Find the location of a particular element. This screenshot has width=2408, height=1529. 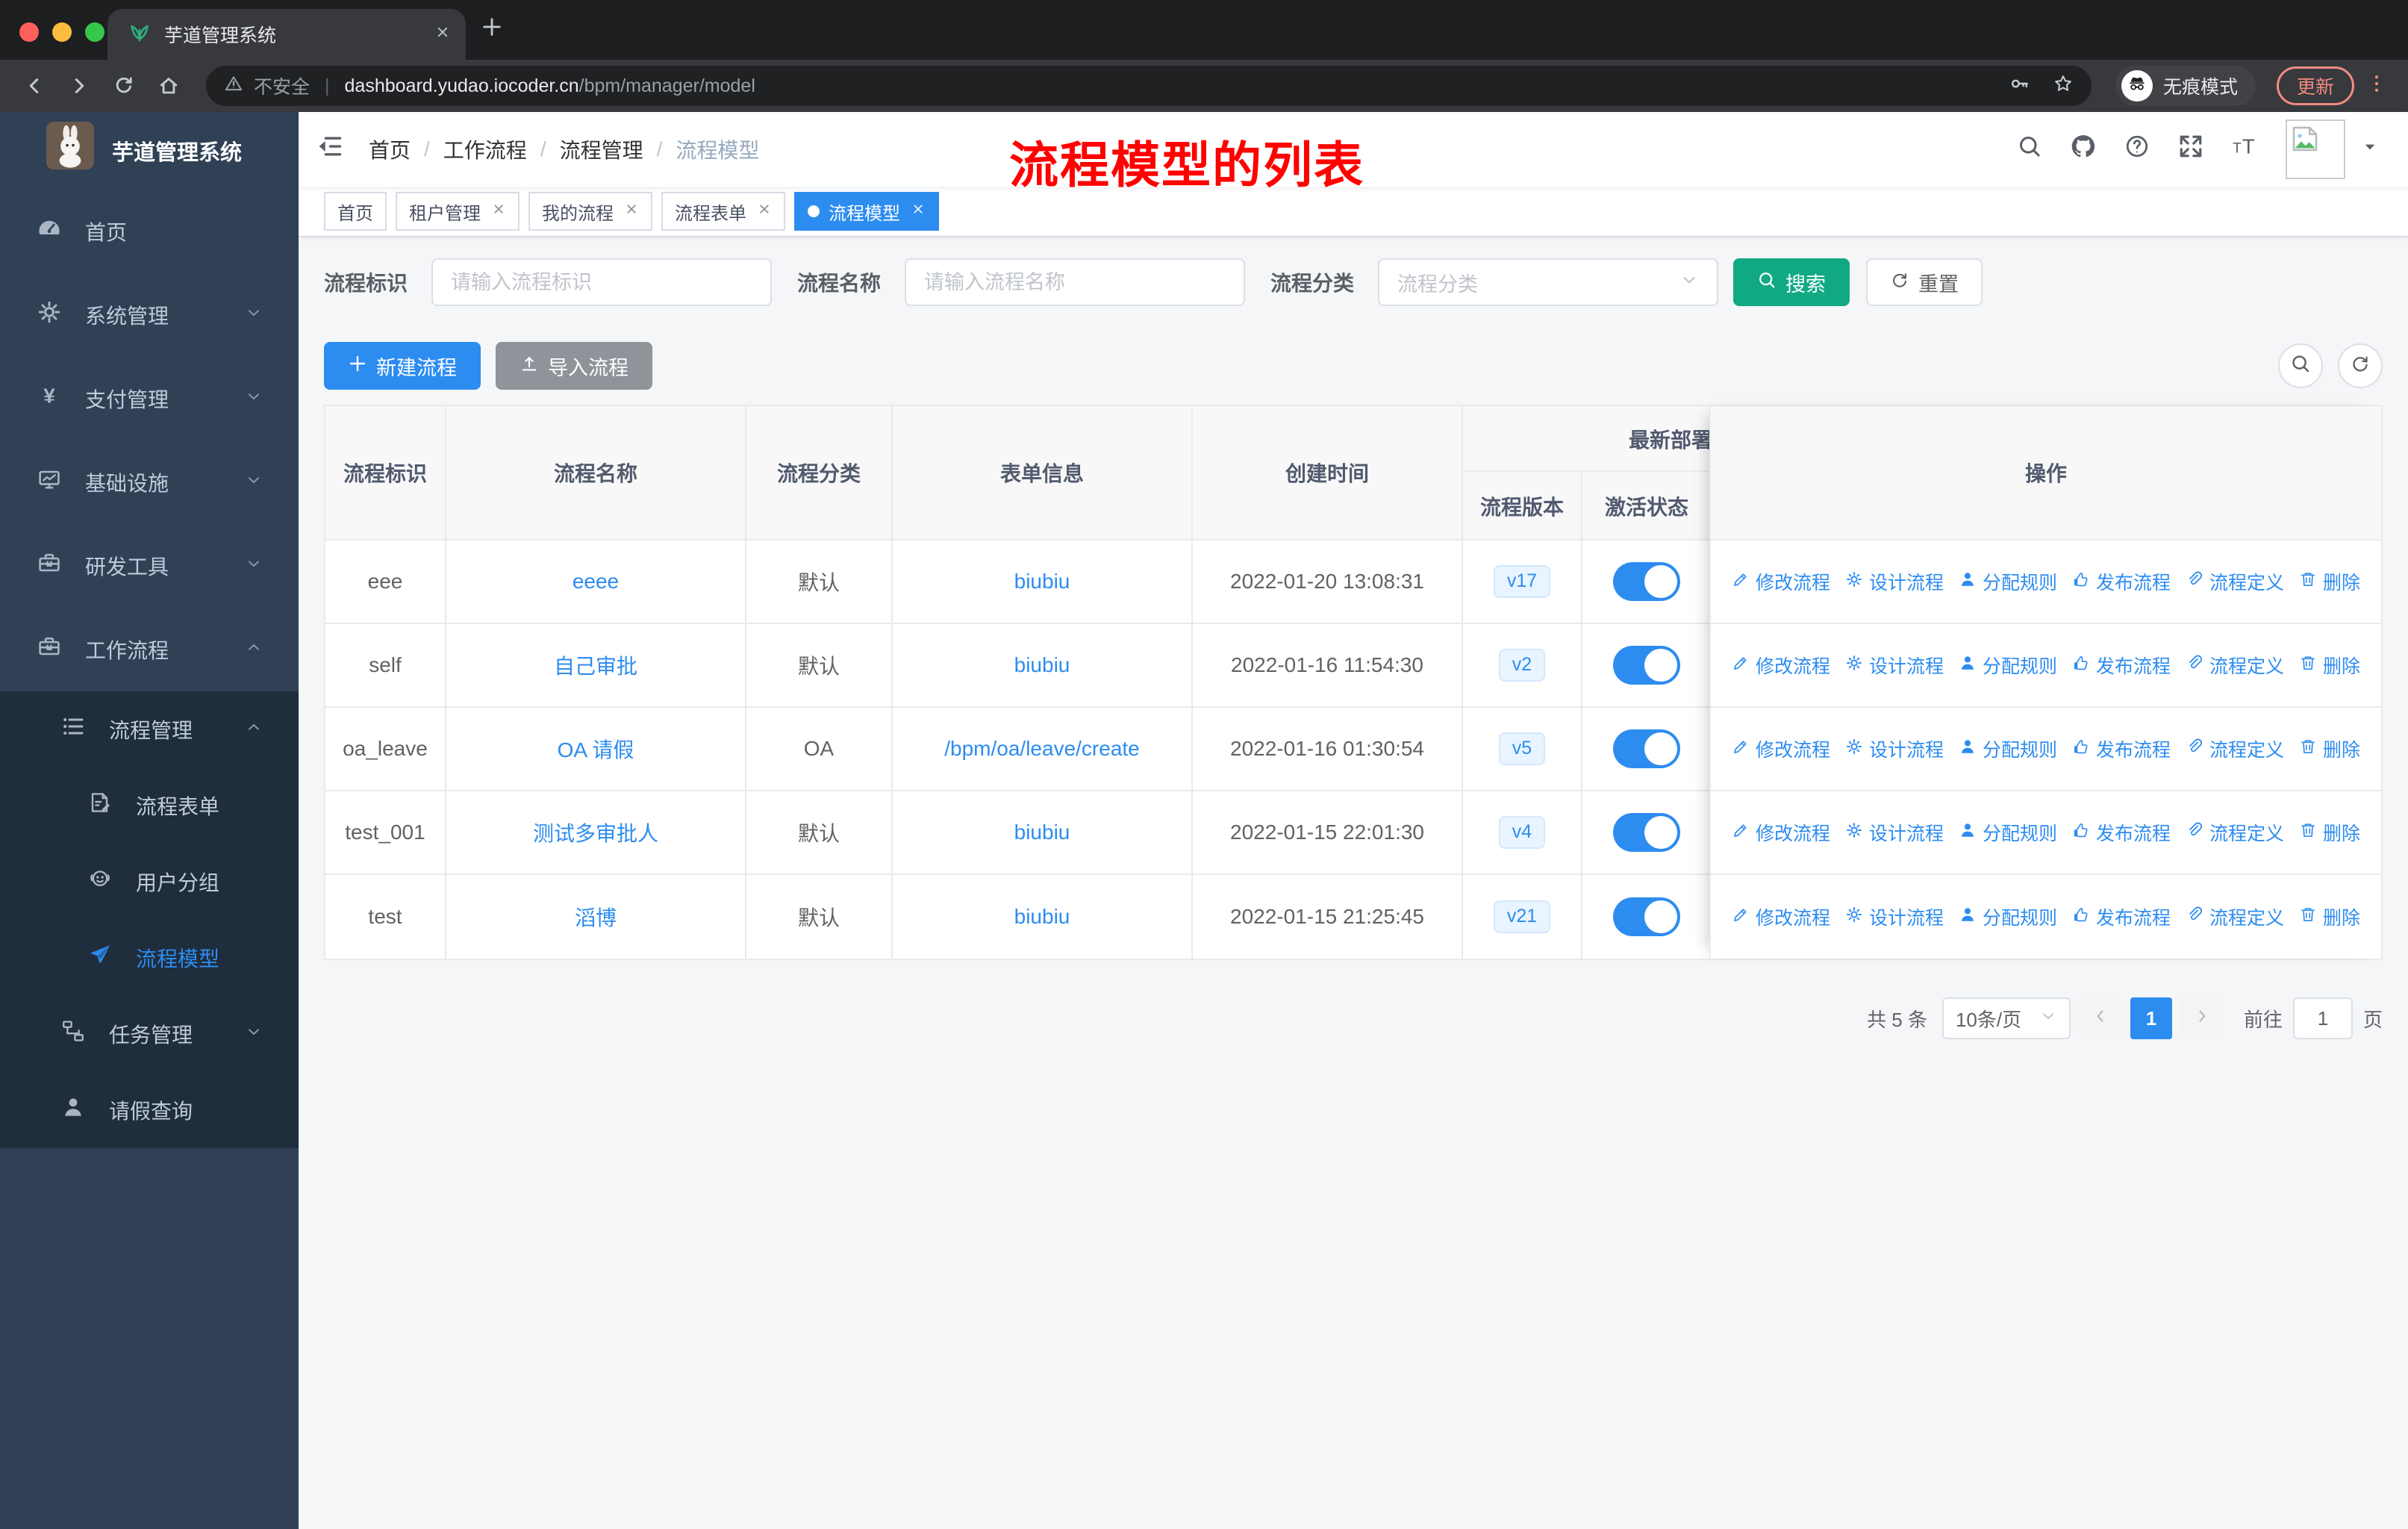

search-button: 搜索 is located at coordinates (1791, 282).